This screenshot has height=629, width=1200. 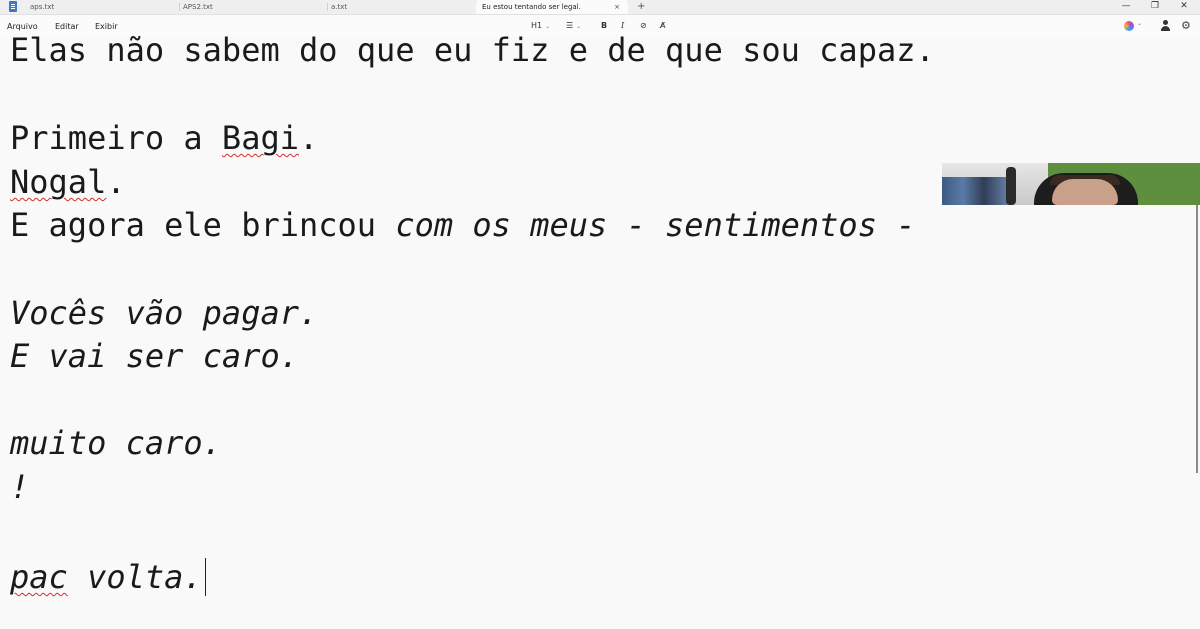 I want to click on text-line: Primeiro a Bagi., so click(x=164, y=138).